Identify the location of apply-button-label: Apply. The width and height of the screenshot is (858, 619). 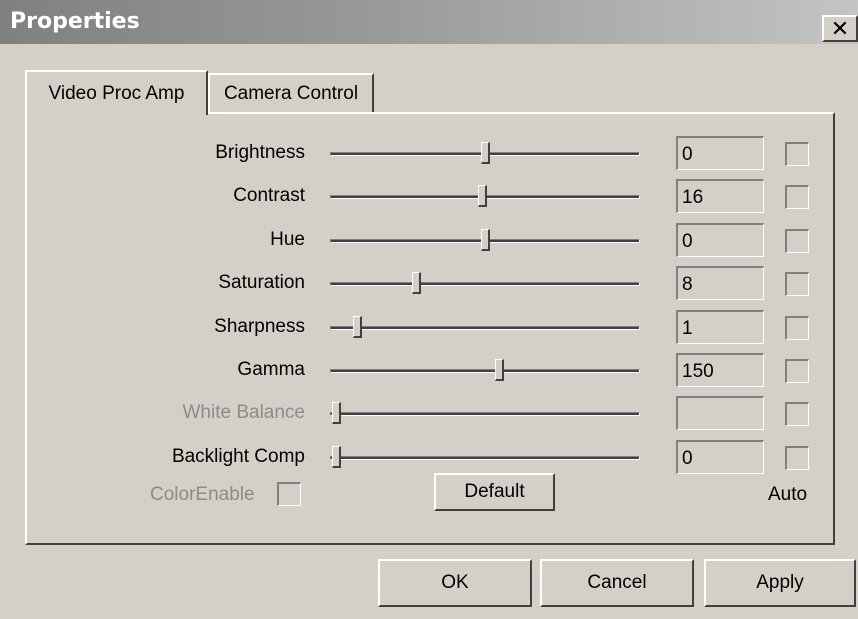
(780, 582).